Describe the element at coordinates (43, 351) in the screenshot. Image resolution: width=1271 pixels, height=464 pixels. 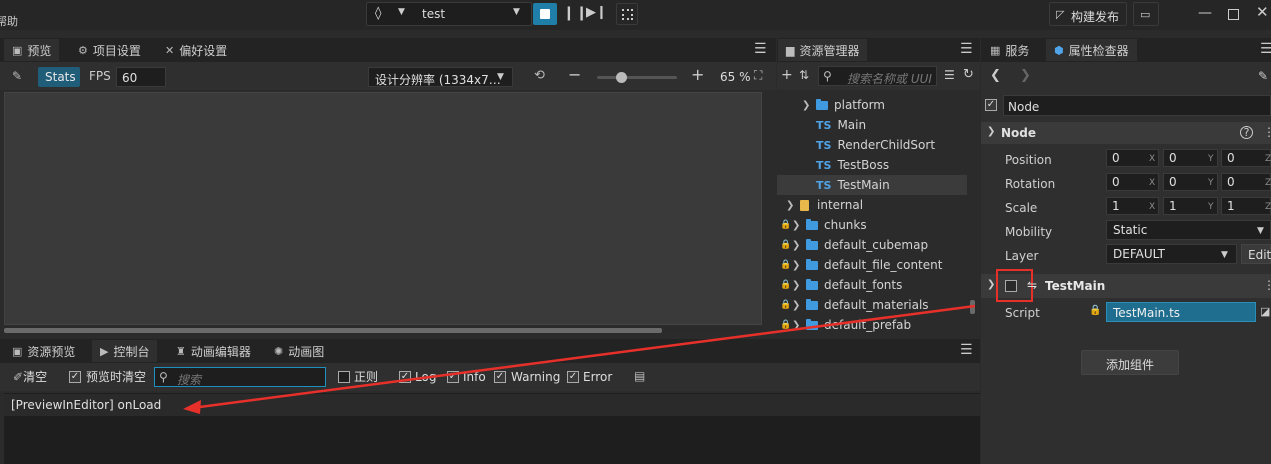
I see `tab-asset-preview: ▣ 资源预览` at that location.